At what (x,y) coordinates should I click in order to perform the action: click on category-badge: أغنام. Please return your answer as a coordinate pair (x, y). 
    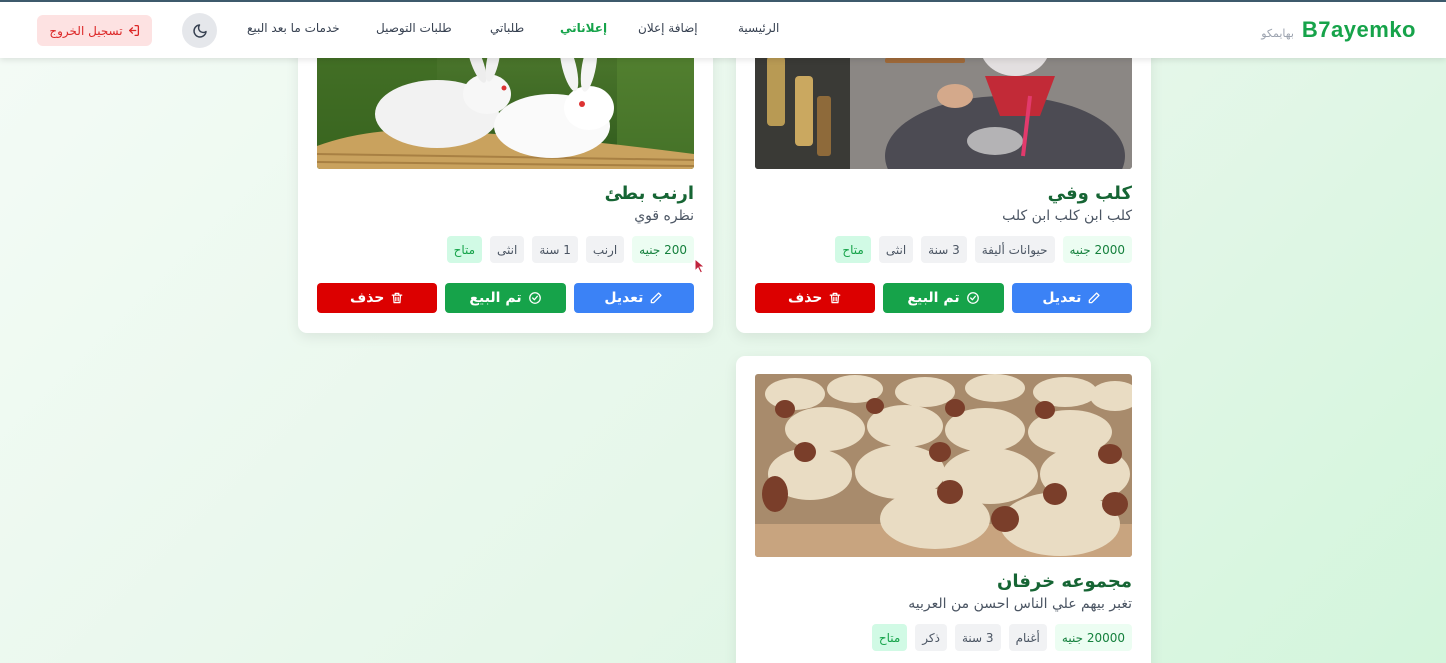
    Looking at the image, I should click on (1027, 637).